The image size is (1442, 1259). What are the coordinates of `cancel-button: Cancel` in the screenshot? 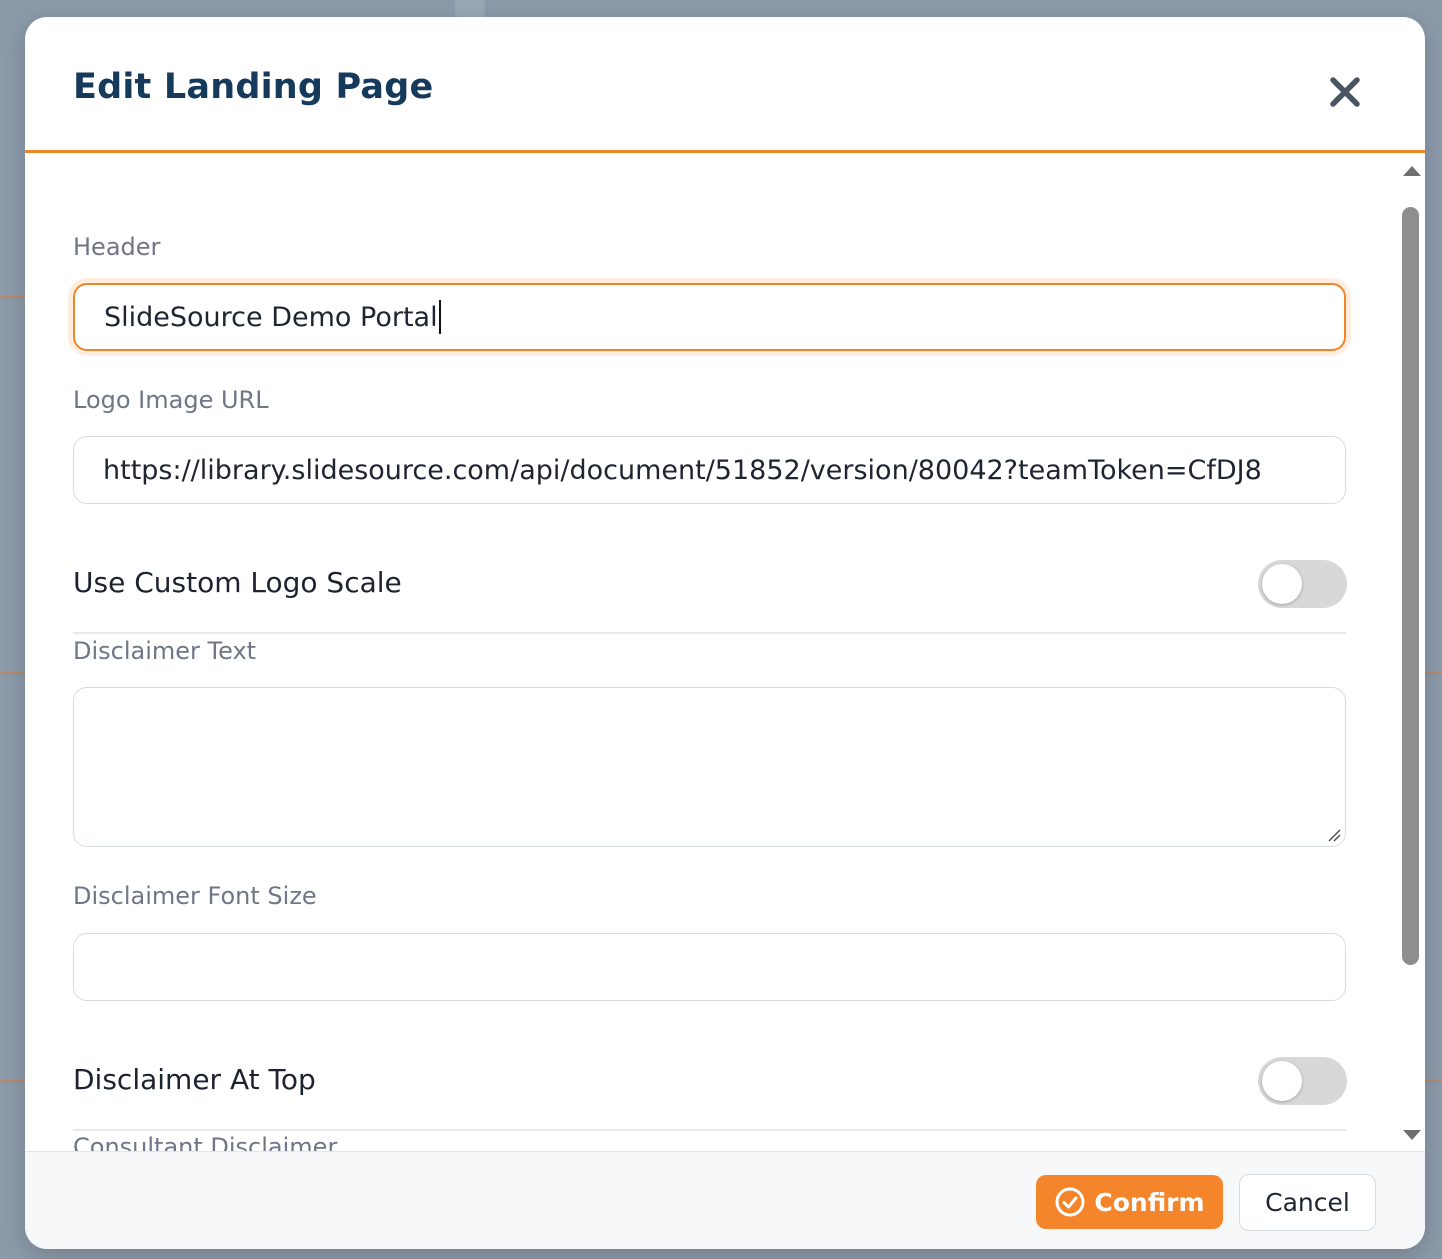 It's located at (1307, 1202).